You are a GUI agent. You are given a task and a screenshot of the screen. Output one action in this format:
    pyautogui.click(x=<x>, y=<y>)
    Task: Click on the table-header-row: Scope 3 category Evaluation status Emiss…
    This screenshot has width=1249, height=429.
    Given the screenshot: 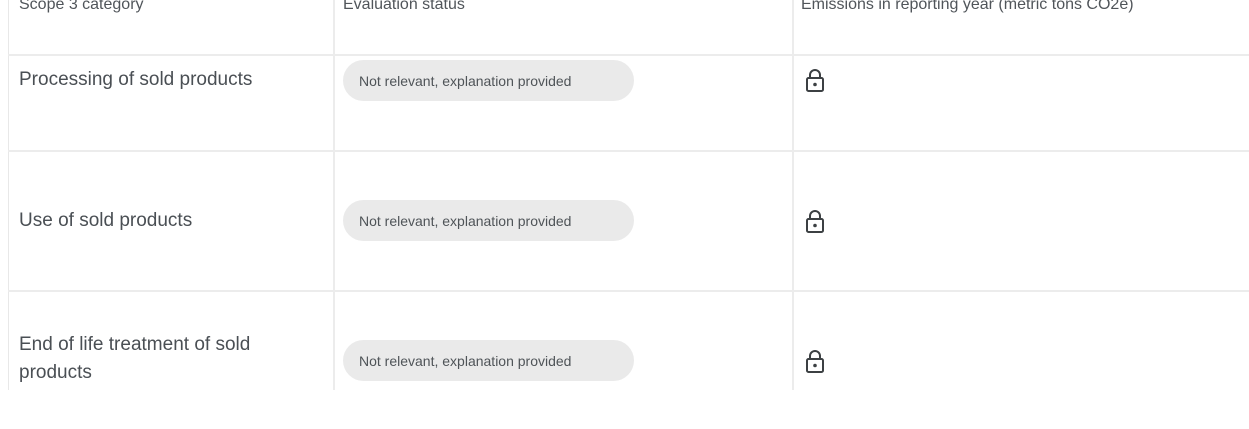 What is the action you would take?
    pyautogui.click(x=628, y=28)
    